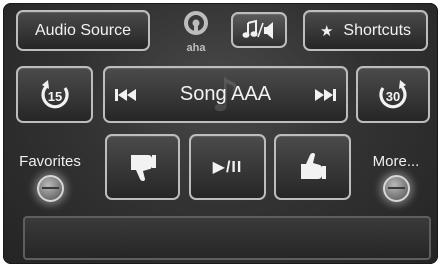 The image size is (441, 267). What do you see at coordinates (377, 30) in the screenshot?
I see `shortcuts-label: Shortcuts` at bounding box center [377, 30].